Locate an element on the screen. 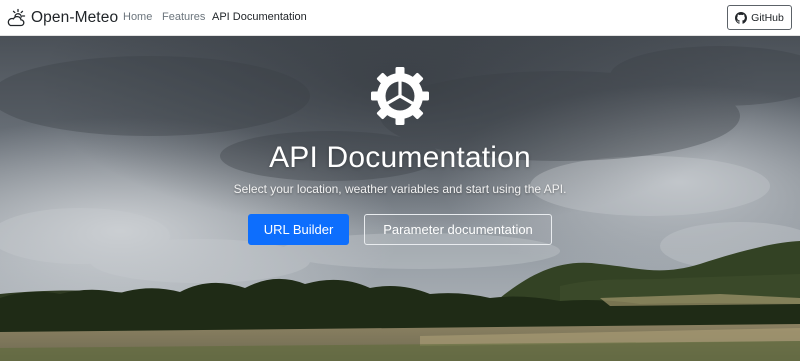 The width and height of the screenshot is (800, 361). github-icon is located at coordinates (741, 17).